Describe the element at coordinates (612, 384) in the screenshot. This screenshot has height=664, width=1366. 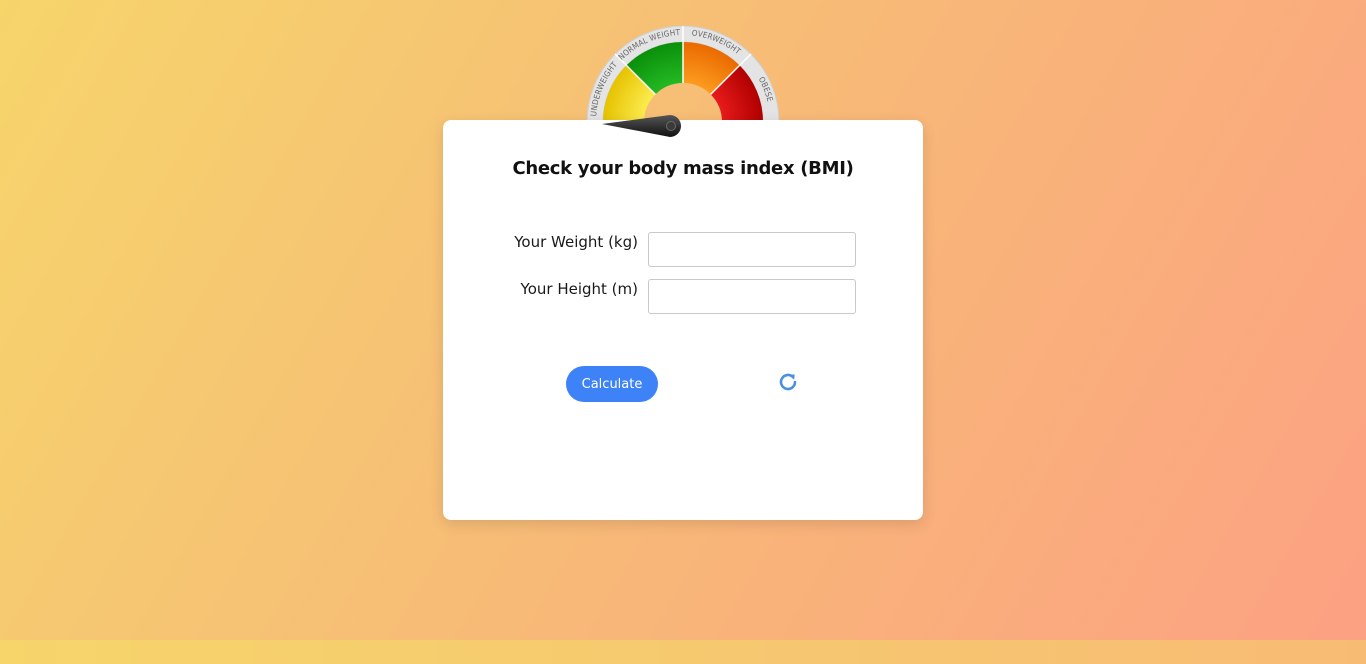
I see `calculate-button: Calculate` at that location.